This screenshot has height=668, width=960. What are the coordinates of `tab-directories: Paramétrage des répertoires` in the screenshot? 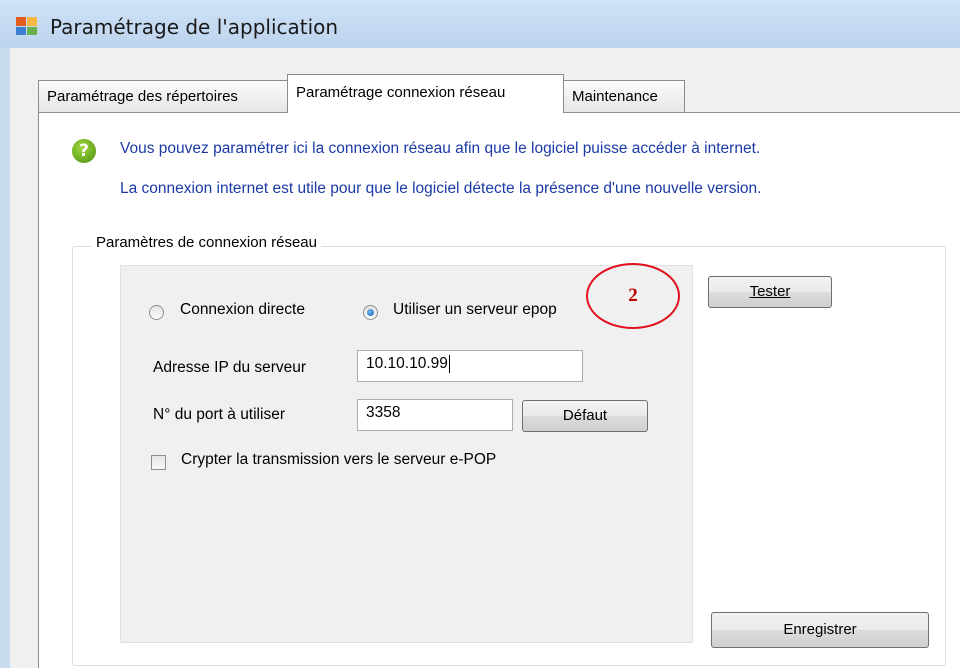 It's located at (163, 96).